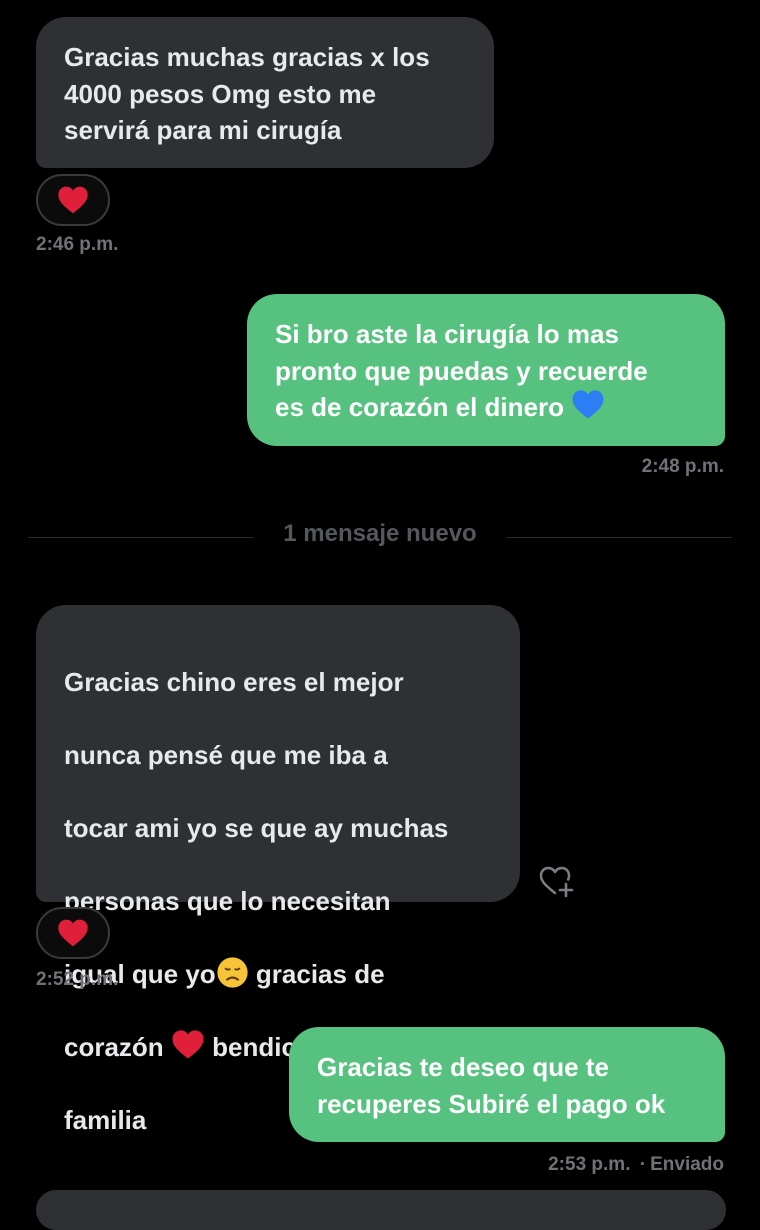 This screenshot has width=760, height=1230. I want to click on message-timestamp: 2:52 p.m., so click(77, 979).